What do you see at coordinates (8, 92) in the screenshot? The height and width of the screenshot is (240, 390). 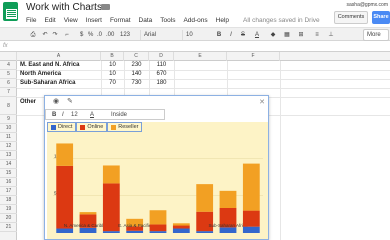 I see `row-header: 7` at bounding box center [8, 92].